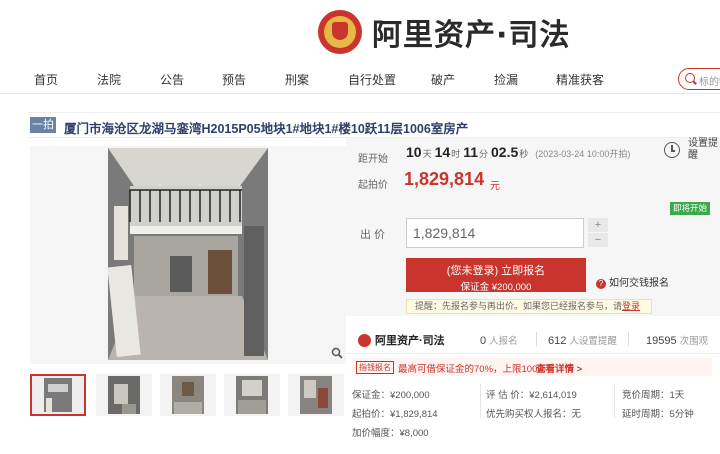 This screenshot has width=720, height=454. I want to click on brand-logo: 阿里资产·司法, so click(444, 32).